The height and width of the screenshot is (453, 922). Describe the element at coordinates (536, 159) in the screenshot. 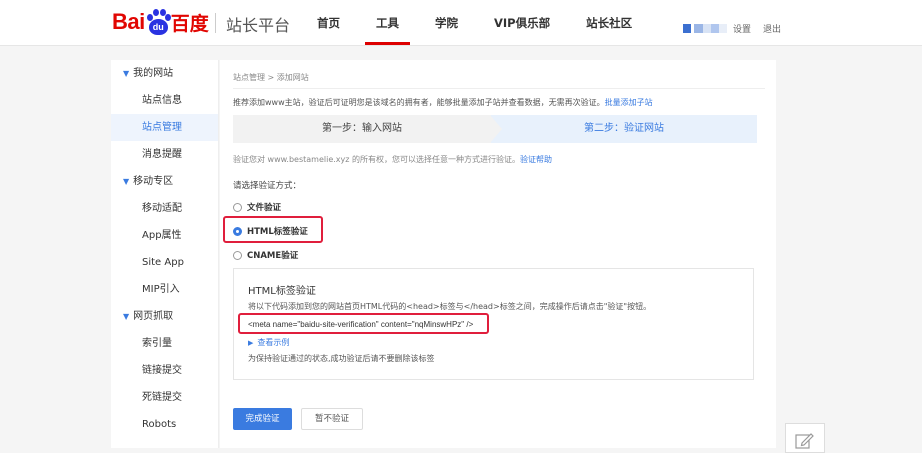

I see `verify-help-link: 验证帮助` at that location.